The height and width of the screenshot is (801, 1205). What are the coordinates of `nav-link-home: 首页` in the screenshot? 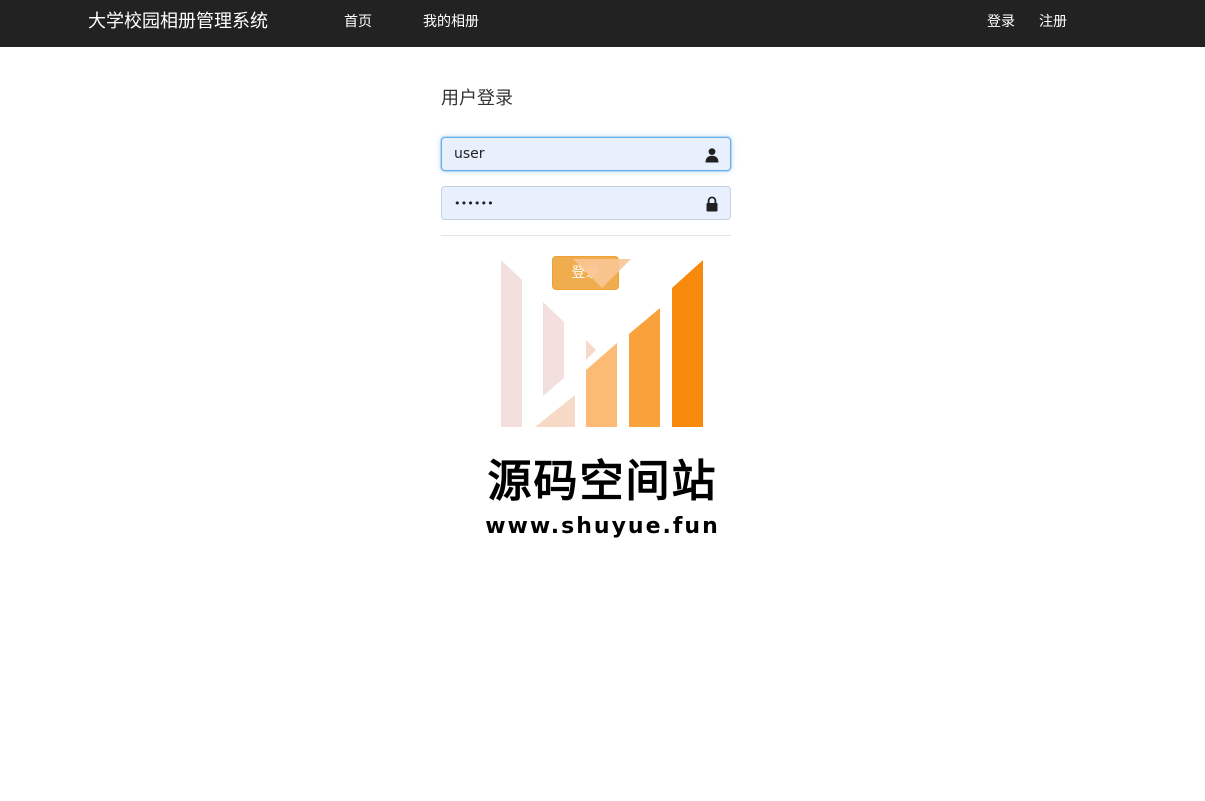 It's located at (358, 22).